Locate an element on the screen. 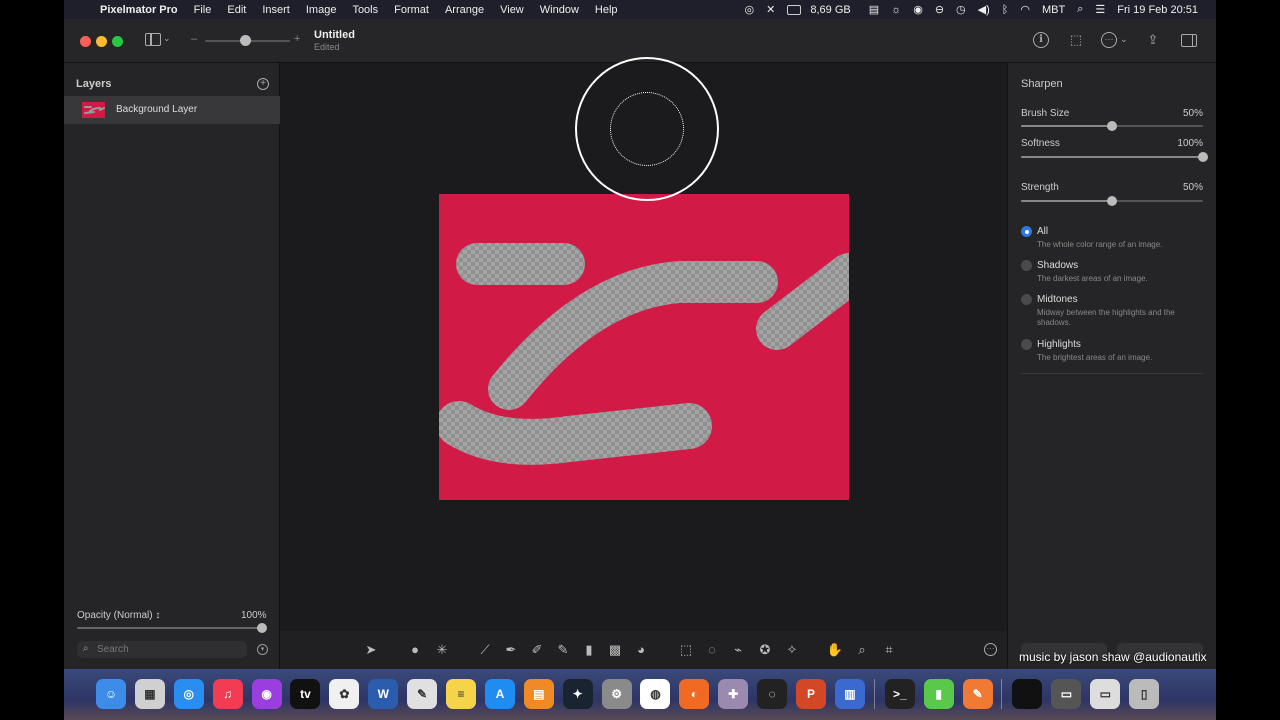 Image resolution: width=1280 pixels, height=720 pixels. focus-status-icon: ◉ is located at coordinates (918, 9).